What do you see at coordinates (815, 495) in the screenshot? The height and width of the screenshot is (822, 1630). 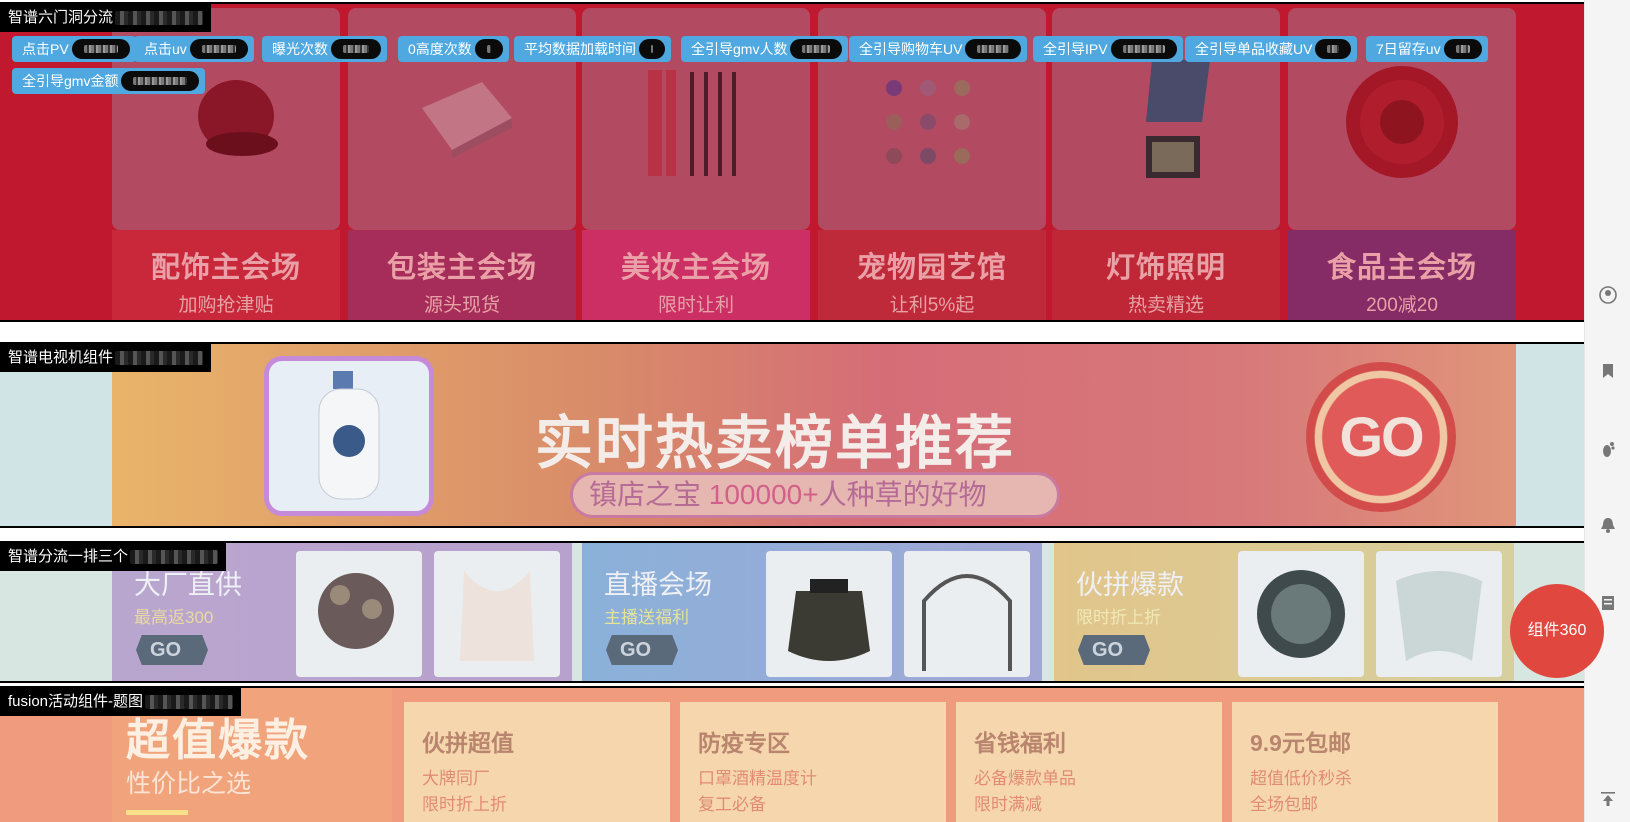 I see `tv-subtitle: 镇店之宝 100000+人种草的好物` at bounding box center [815, 495].